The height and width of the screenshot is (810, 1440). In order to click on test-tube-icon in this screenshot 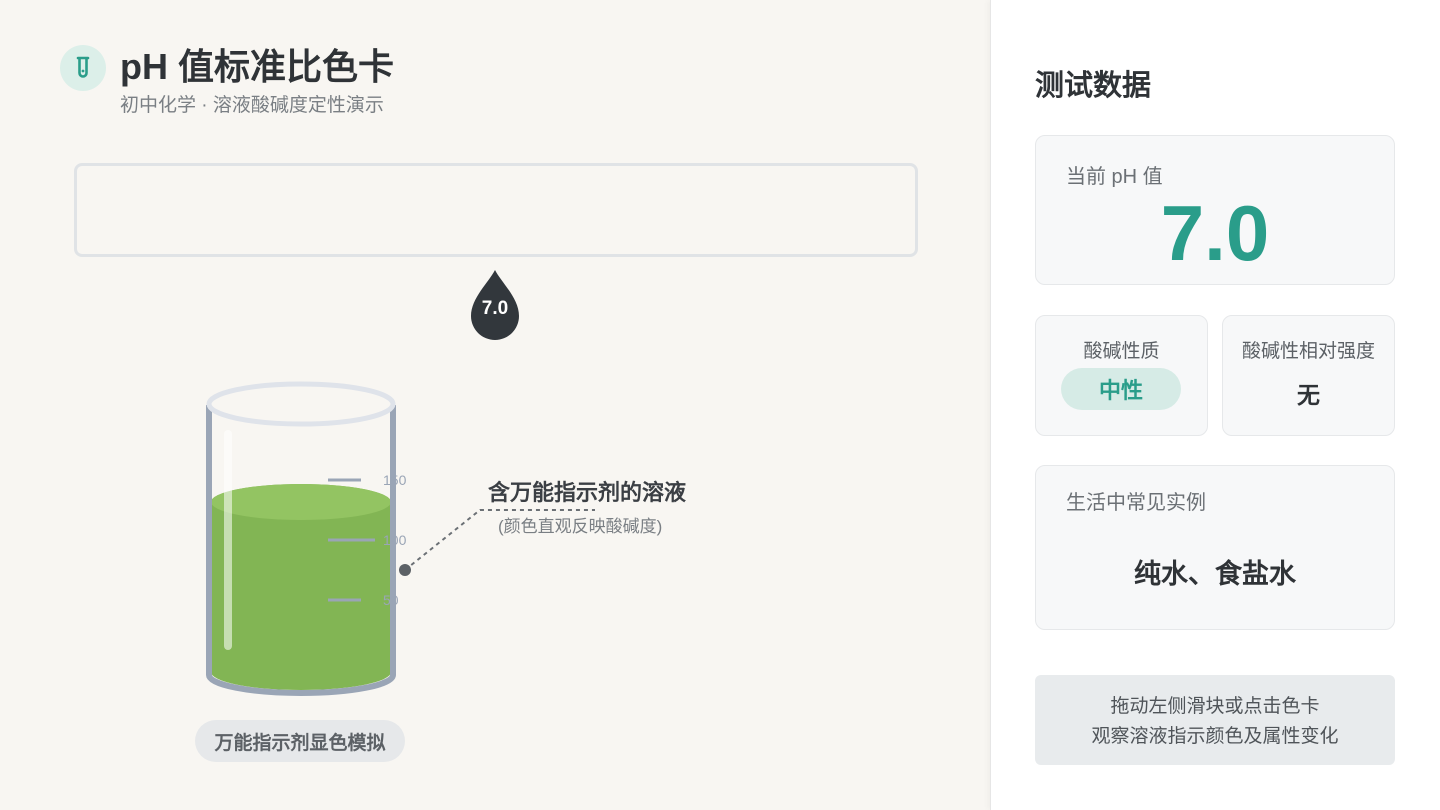, I will do `click(83, 68)`.